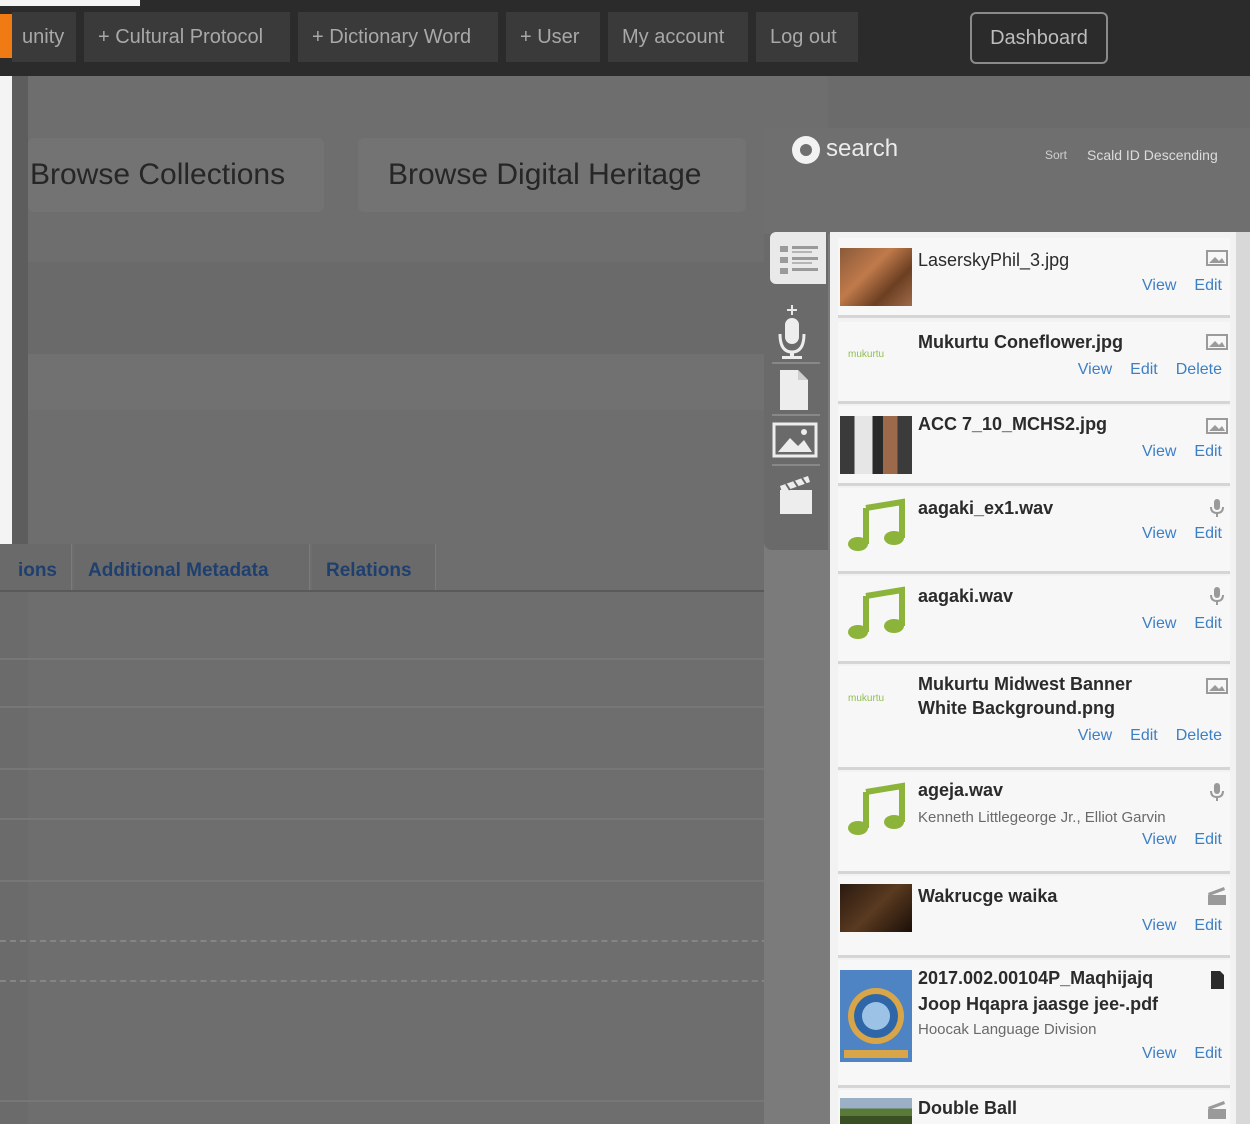  Describe the element at coordinates (414, 591) in the screenshot. I see `tabs-divider` at that location.